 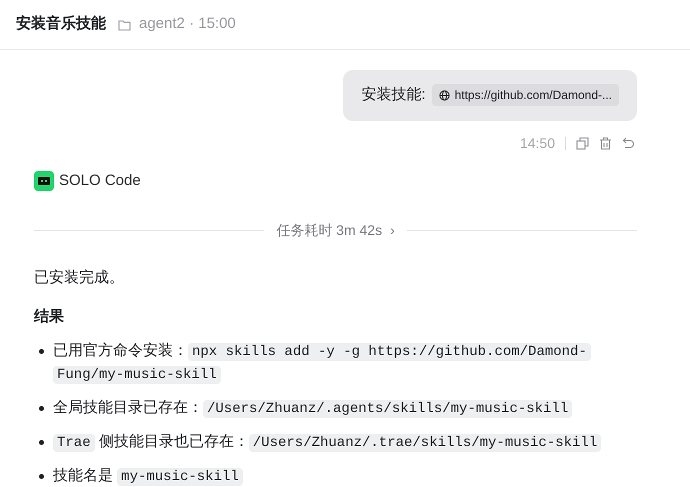 I want to click on agent-name: SOLO Code, so click(x=100, y=180).